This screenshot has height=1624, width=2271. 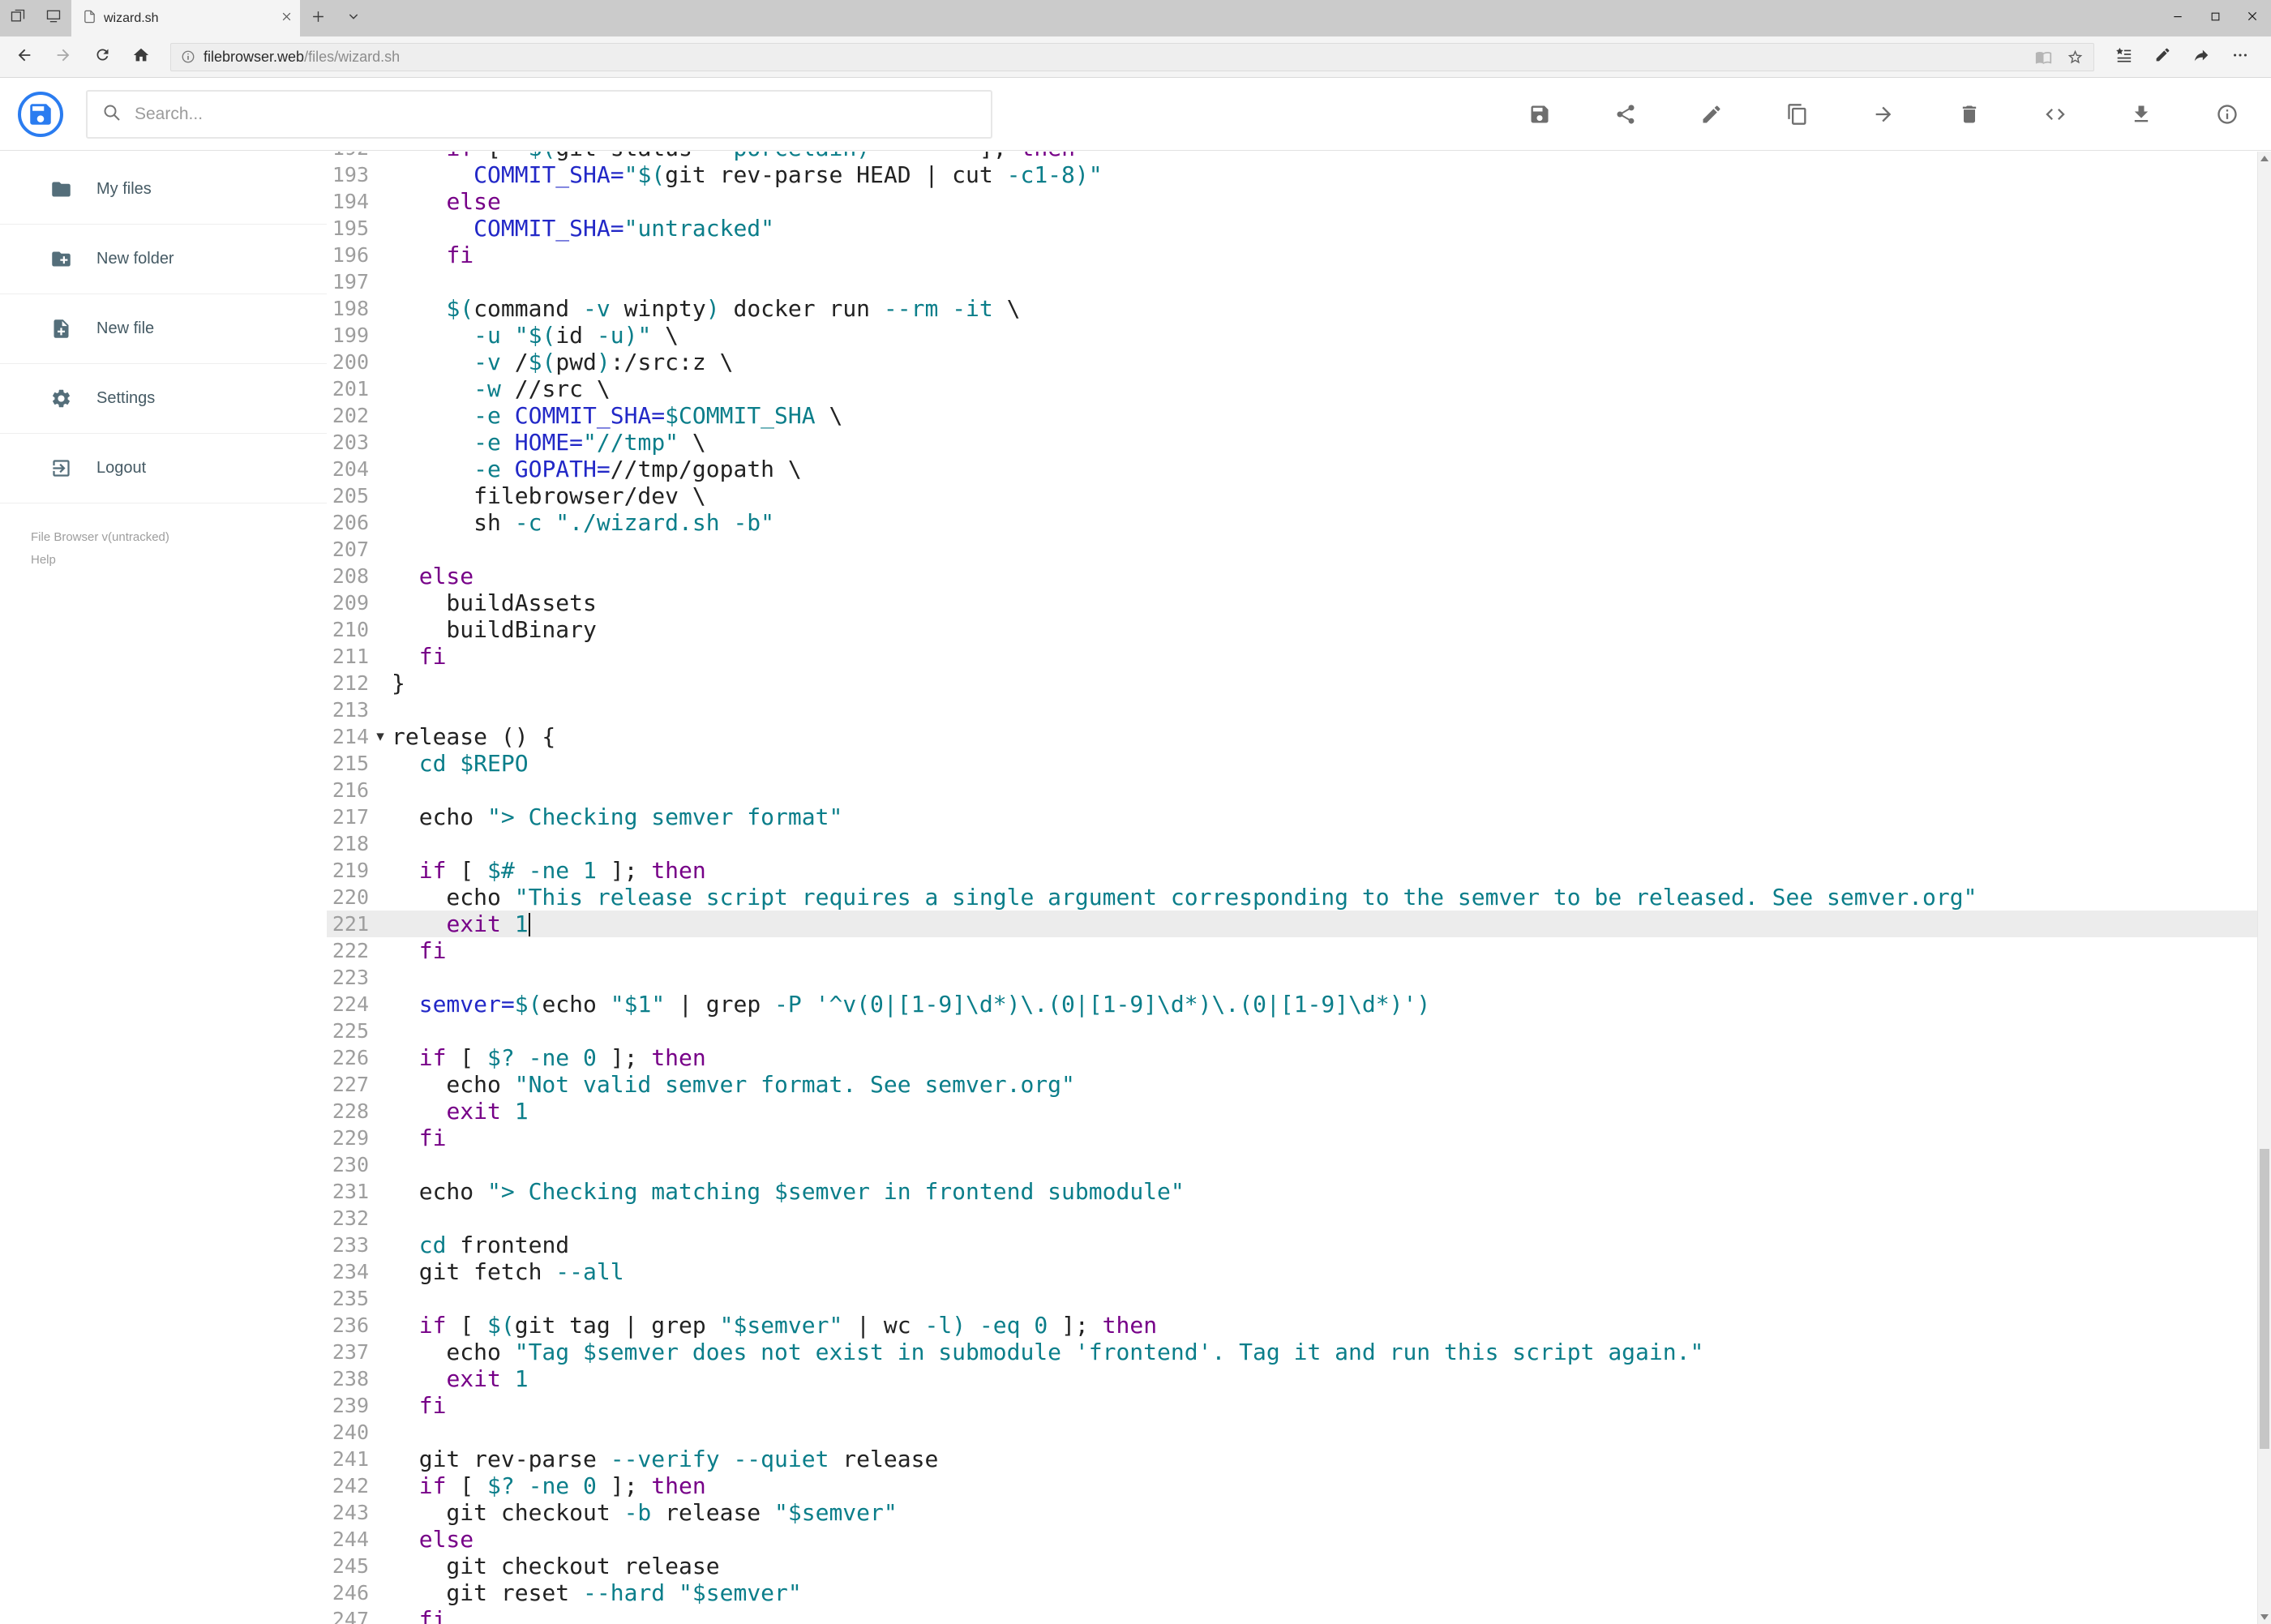 I want to click on code-line: 203 -e HOME="//tmp" \, so click(x=1292, y=442).